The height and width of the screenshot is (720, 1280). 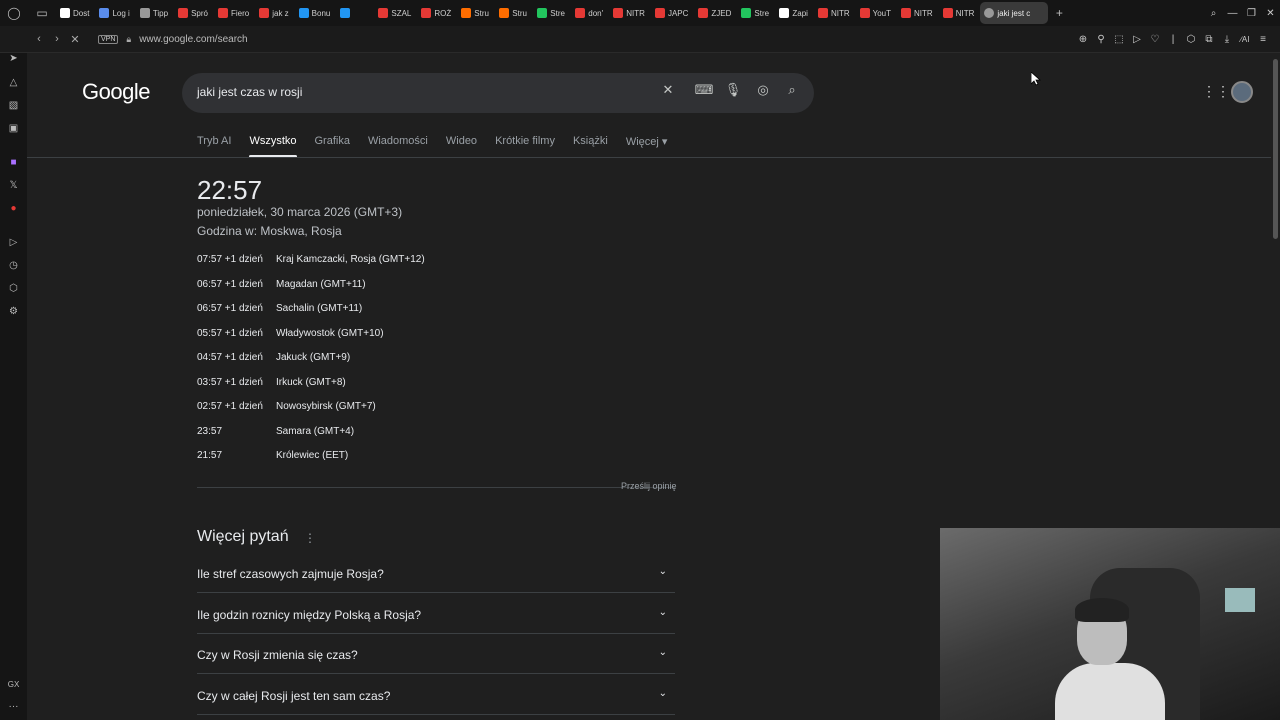 What do you see at coordinates (1240, 600) in the screenshot?
I see `webcam-background-monitor` at bounding box center [1240, 600].